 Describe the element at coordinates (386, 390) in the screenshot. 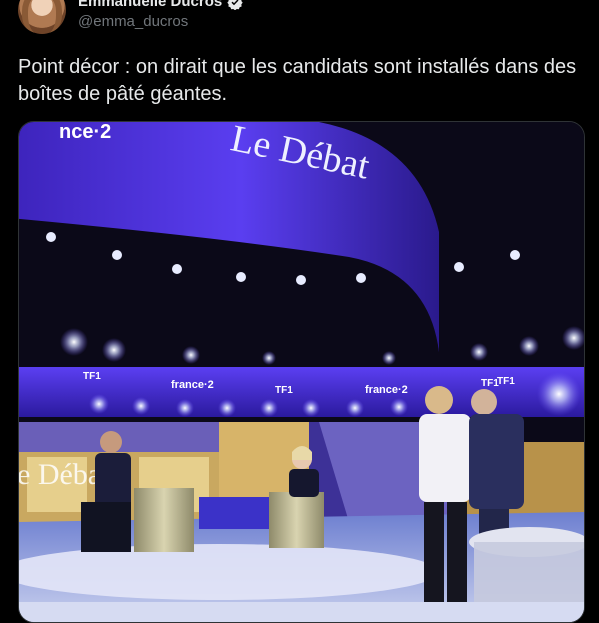

I see `france2-logo-b: france·2` at that location.